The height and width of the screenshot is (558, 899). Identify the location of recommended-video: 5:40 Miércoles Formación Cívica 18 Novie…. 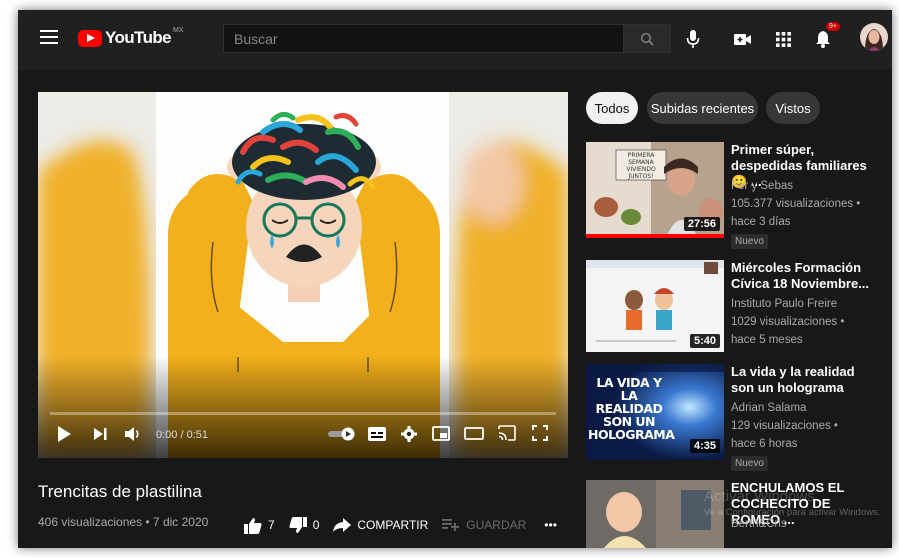
(736, 306).